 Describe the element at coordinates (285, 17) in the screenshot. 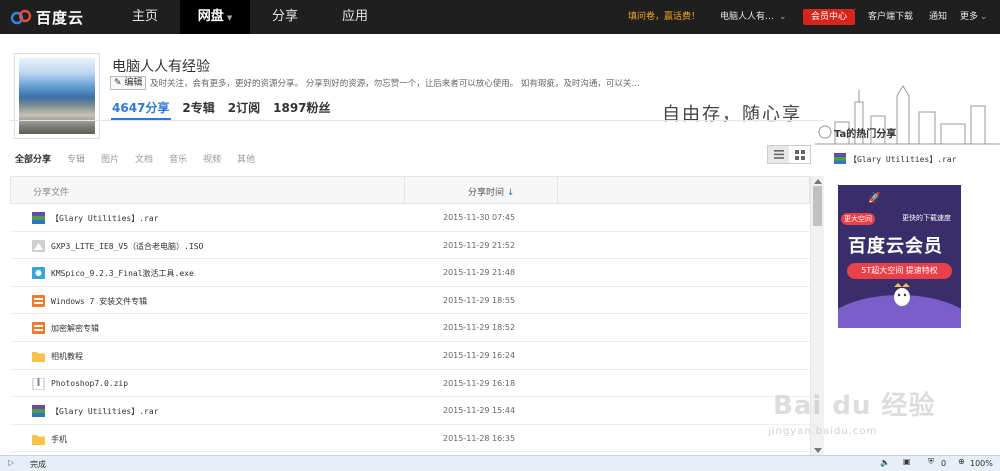

I see `nav-share: 分享` at that location.